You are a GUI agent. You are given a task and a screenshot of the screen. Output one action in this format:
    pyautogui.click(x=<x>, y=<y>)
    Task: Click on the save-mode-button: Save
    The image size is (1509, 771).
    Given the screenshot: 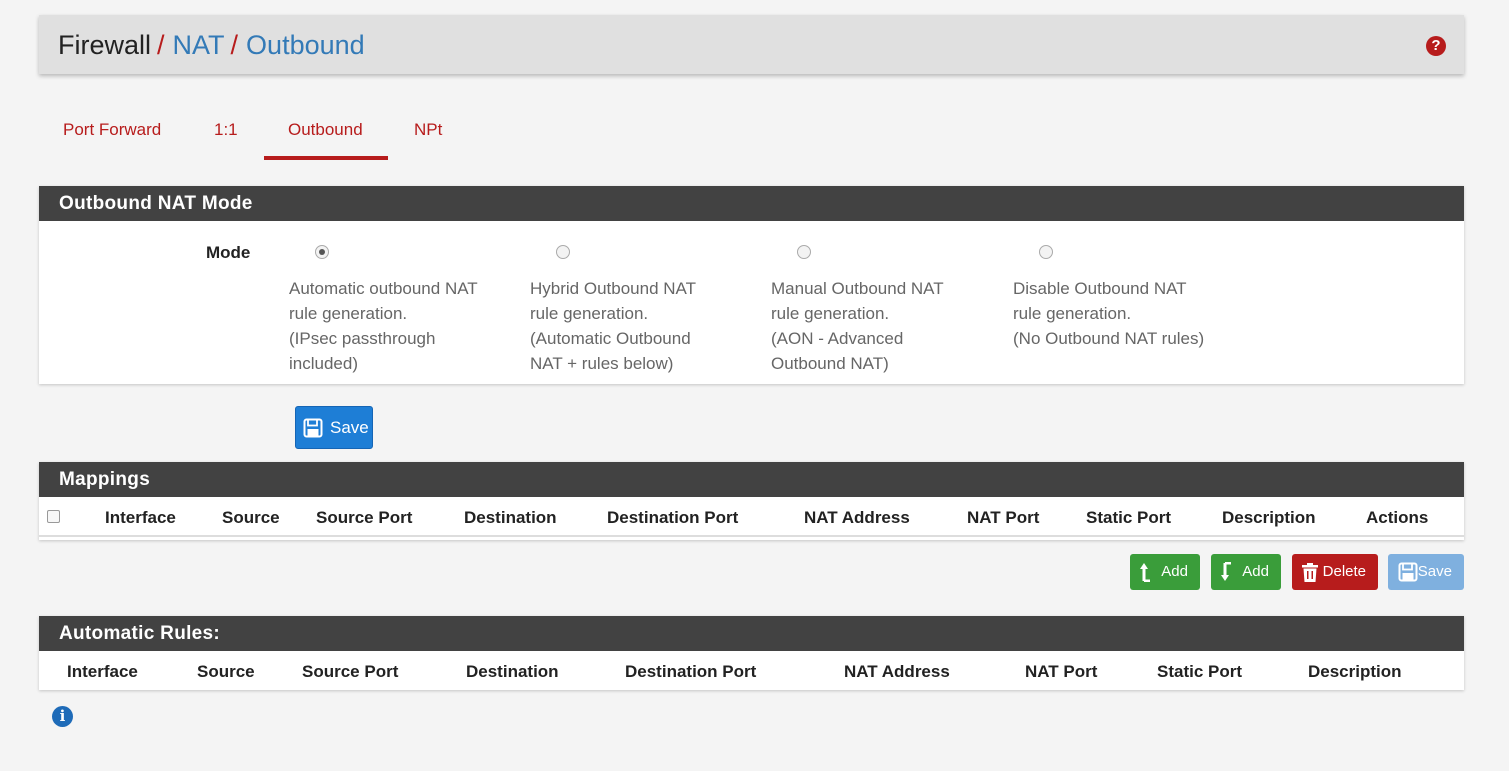 What is the action you would take?
    pyautogui.click(x=334, y=427)
    